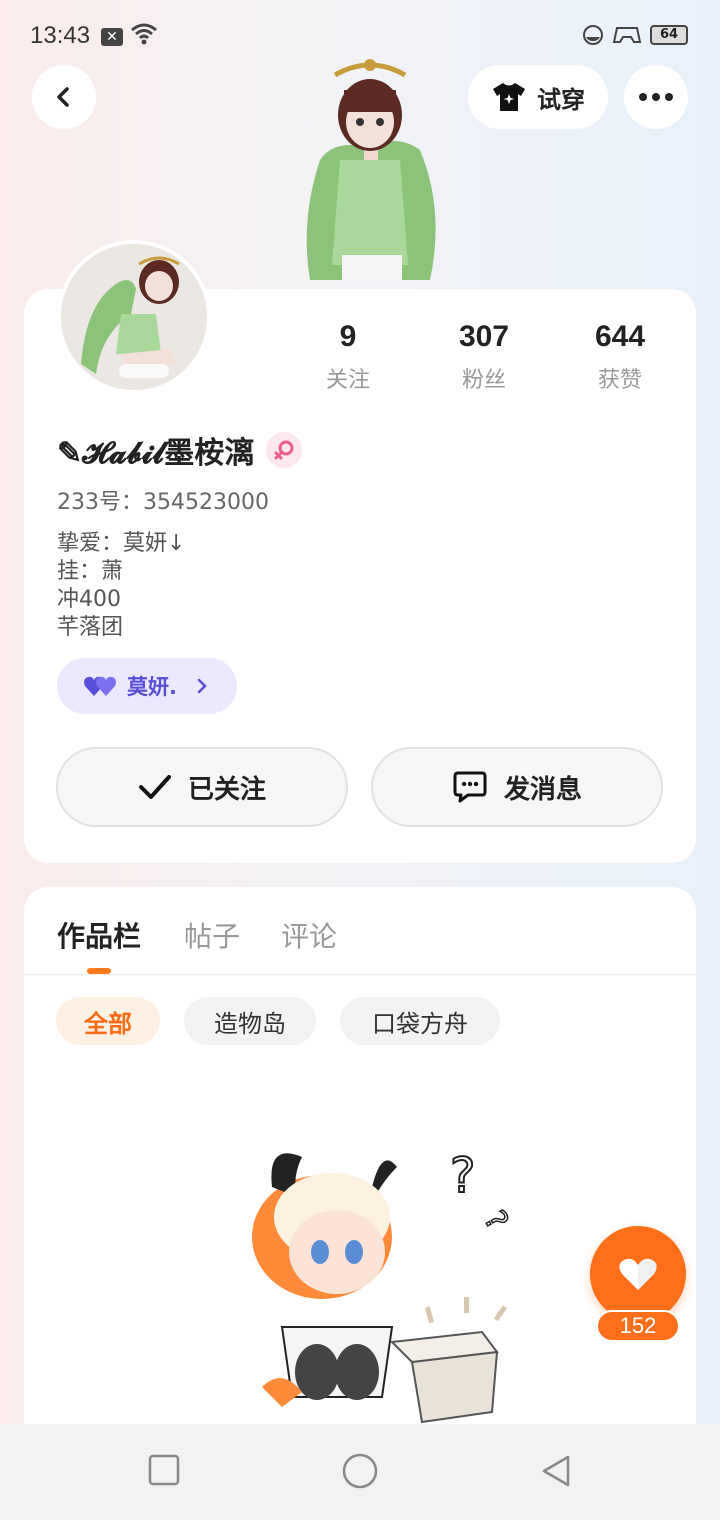 Image resolution: width=720 pixels, height=1520 pixels. I want to click on bio: 挚爱：莫妍↓ 挂：萧 冲400 芊落团, so click(121, 586).